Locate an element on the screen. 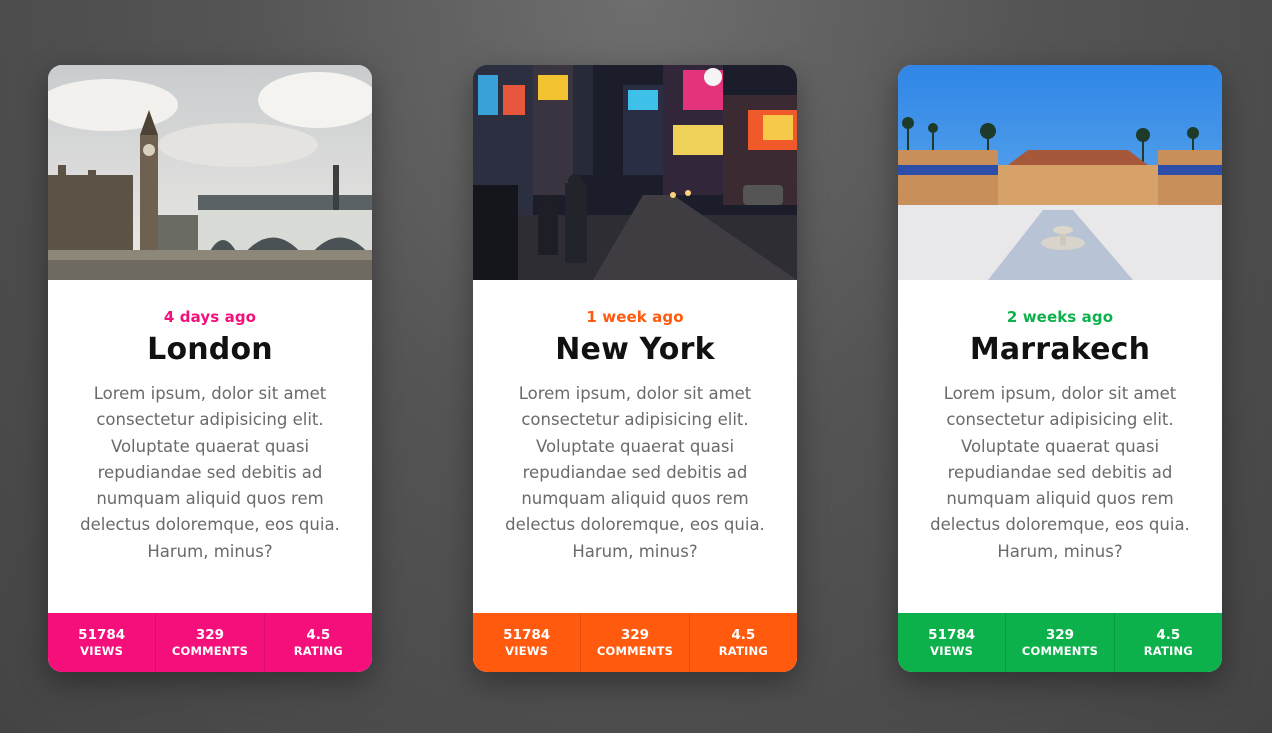 The image size is (1272, 733). new-york-times-square-photo is located at coordinates (635, 172).